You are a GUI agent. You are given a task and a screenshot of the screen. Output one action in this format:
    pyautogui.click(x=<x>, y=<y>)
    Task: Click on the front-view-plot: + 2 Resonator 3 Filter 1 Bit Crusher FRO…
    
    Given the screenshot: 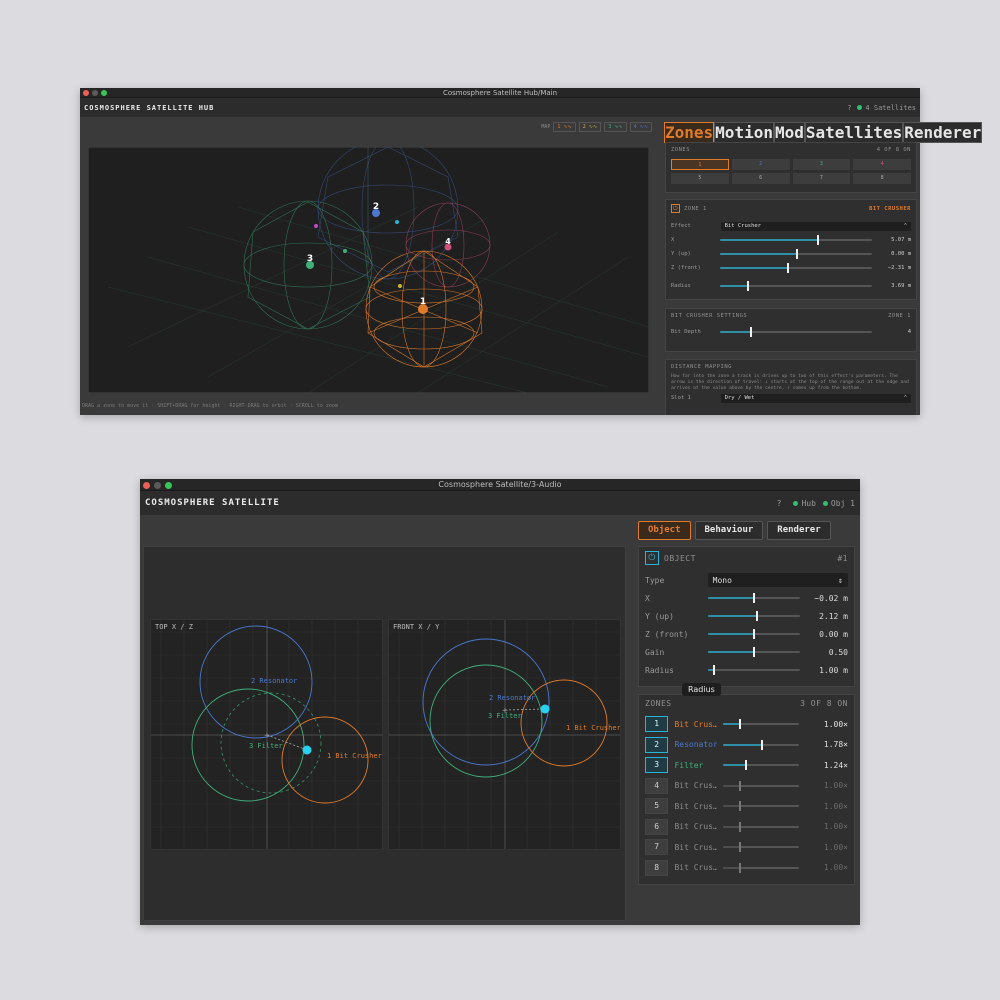 What is the action you would take?
    pyautogui.click(x=504, y=734)
    